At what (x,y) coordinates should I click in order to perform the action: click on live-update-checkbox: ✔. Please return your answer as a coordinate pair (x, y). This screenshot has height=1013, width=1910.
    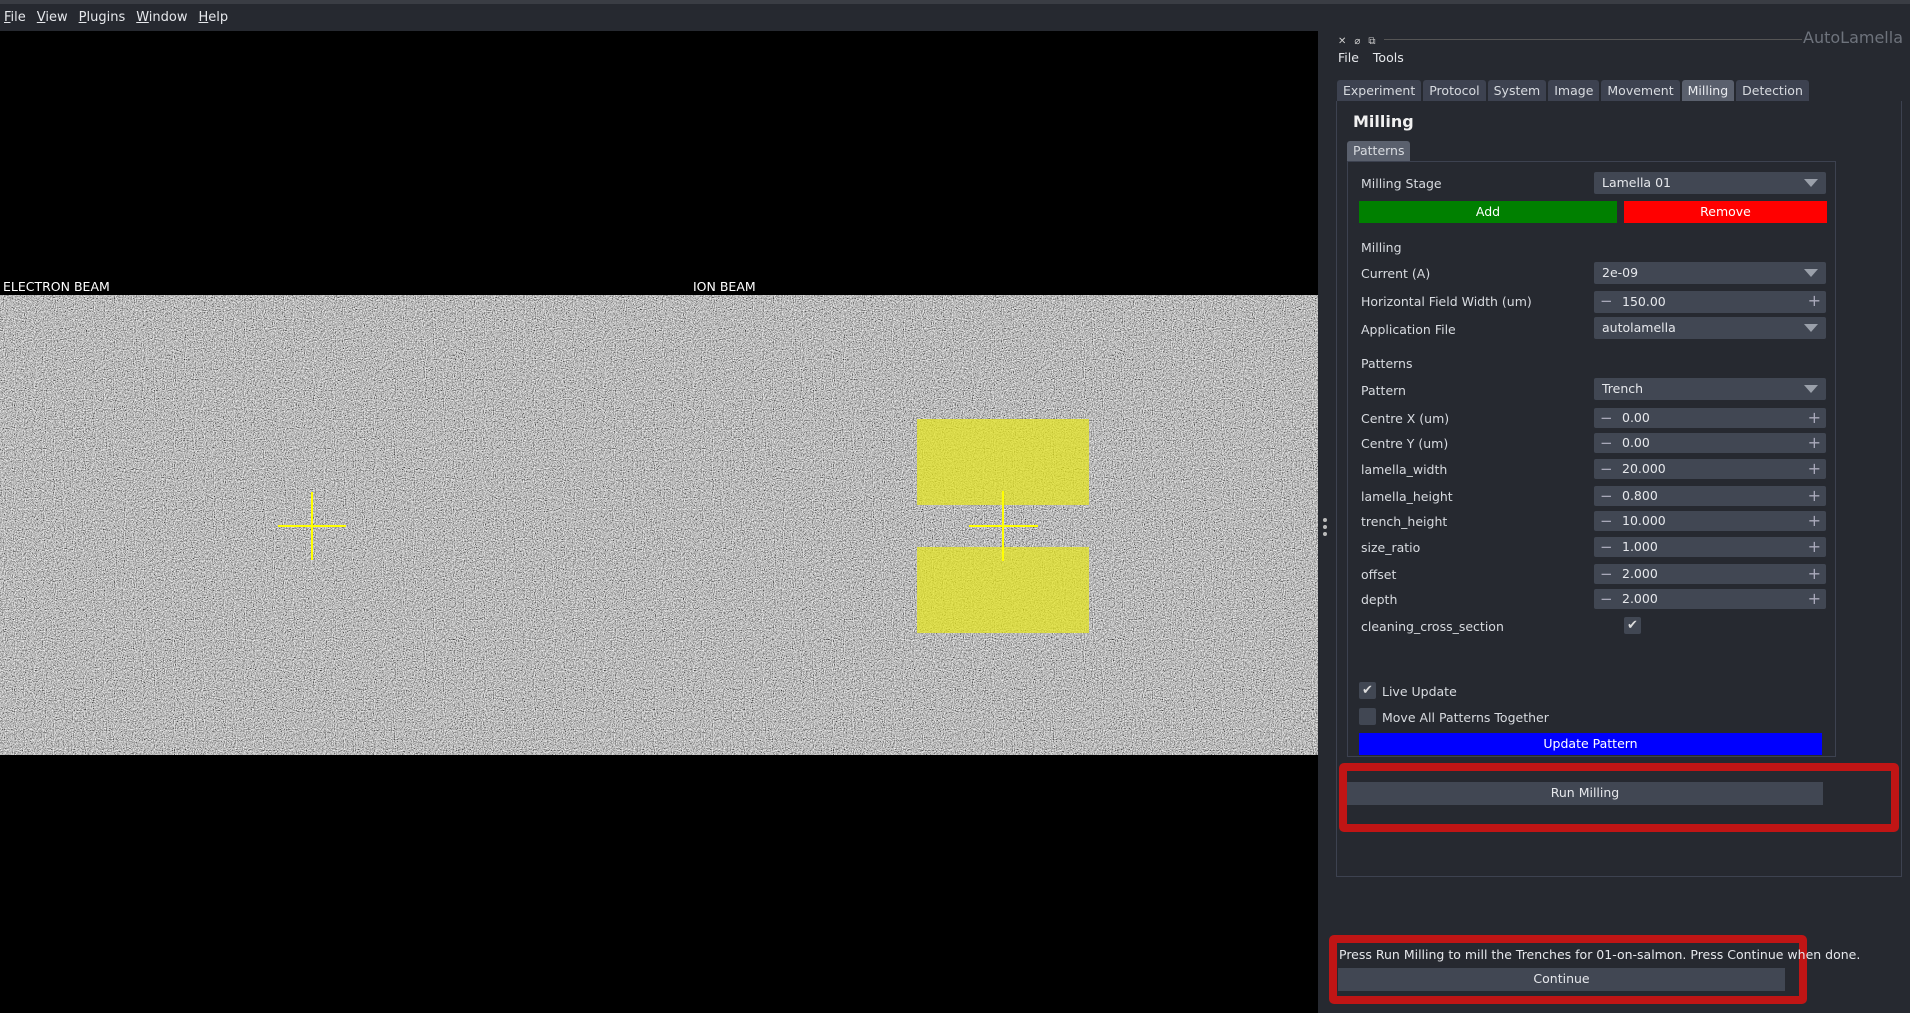
    Looking at the image, I should click on (1367, 690).